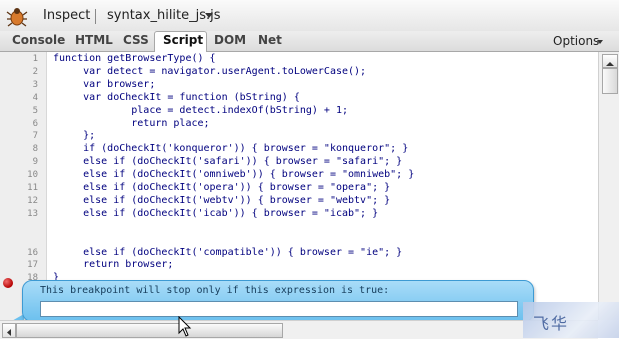  Describe the element at coordinates (610, 81) in the screenshot. I see `vertical-scroll-thumb` at that location.